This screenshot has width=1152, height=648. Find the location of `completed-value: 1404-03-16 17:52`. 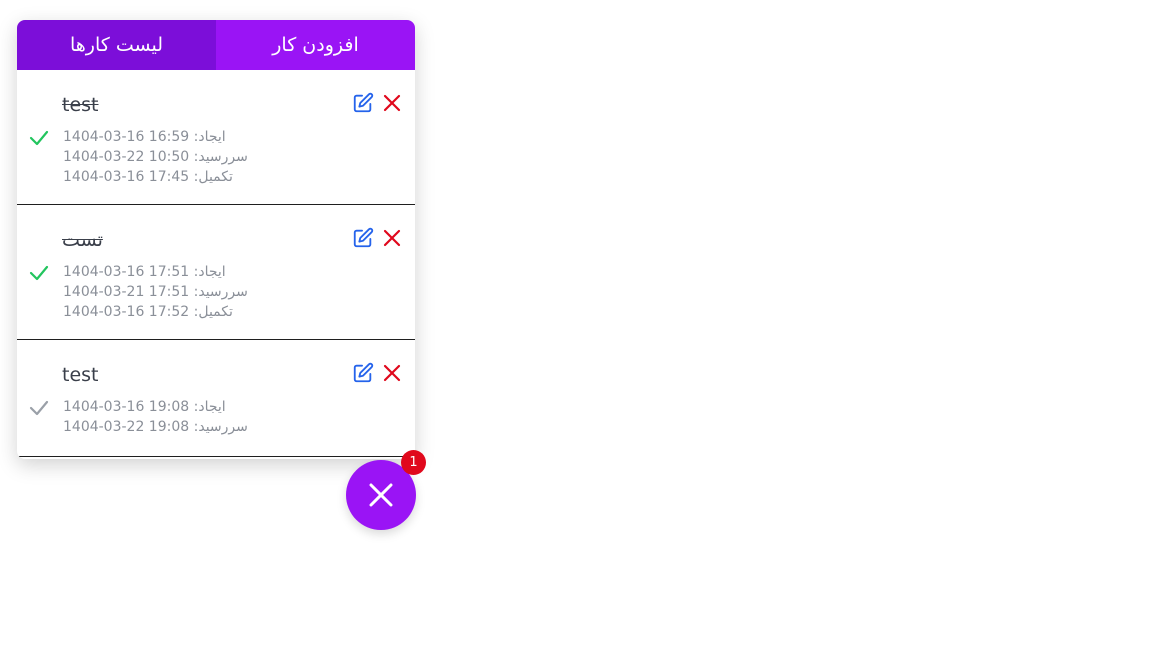

completed-value: 1404-03-16 17:52 is located at coordinates (126, 312).